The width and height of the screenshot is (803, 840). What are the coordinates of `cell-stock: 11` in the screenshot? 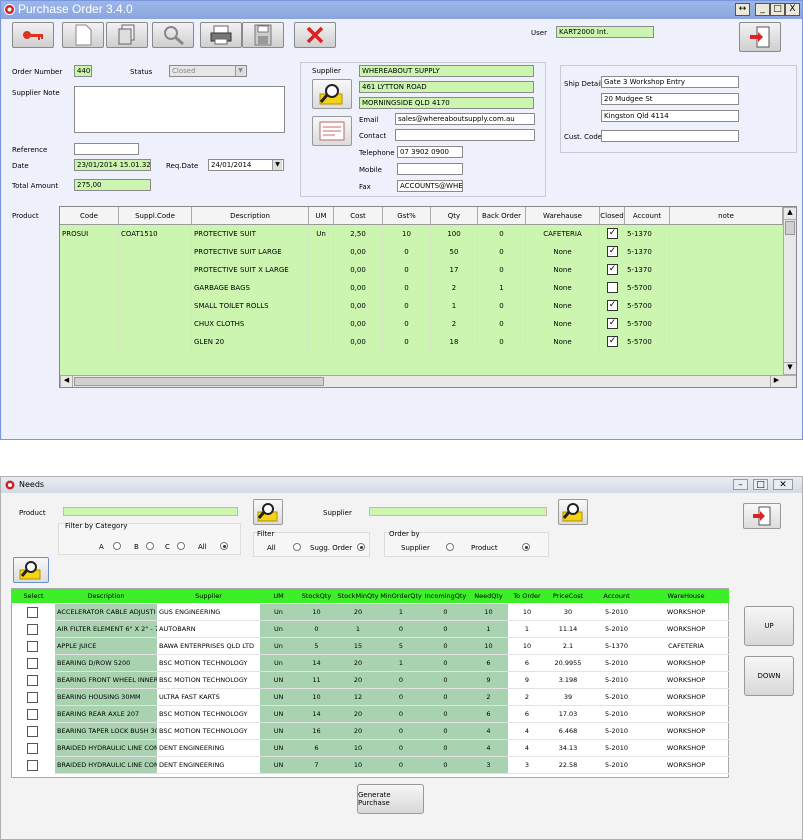 It's located at (316, 680).